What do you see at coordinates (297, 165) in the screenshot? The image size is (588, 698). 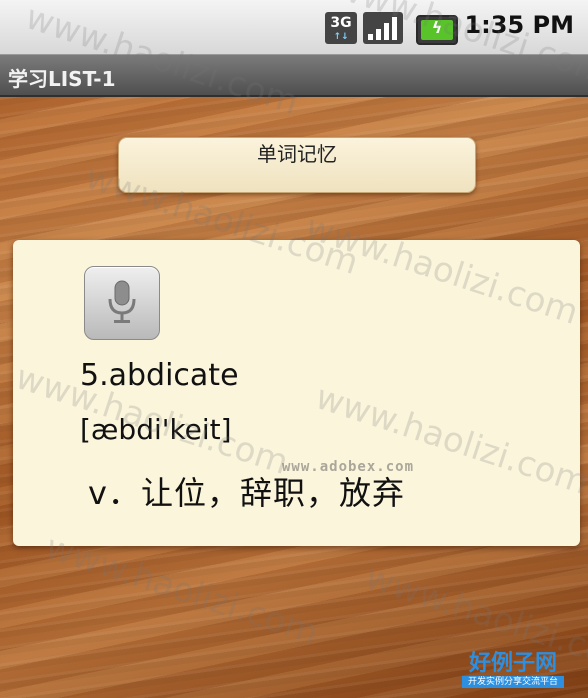 I see `word-memory-button: 单词记忆` at bounding box center [297, 165].